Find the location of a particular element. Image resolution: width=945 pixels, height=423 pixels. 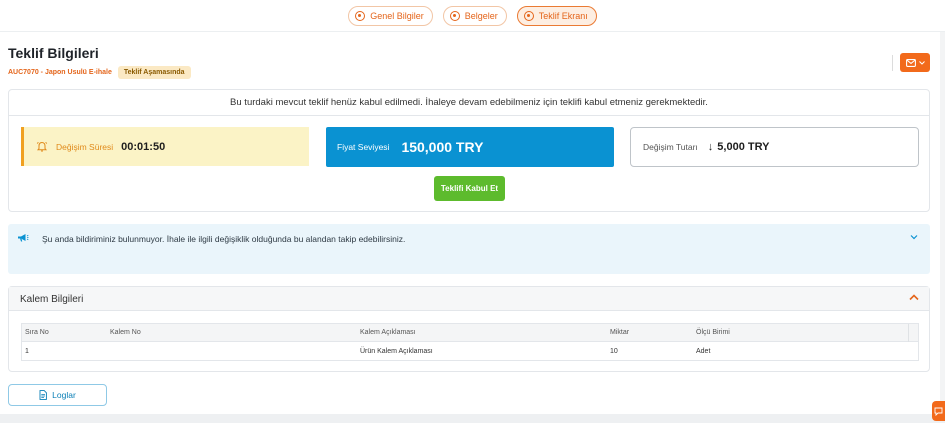

chat-icon is located at coordinates (938, 411).